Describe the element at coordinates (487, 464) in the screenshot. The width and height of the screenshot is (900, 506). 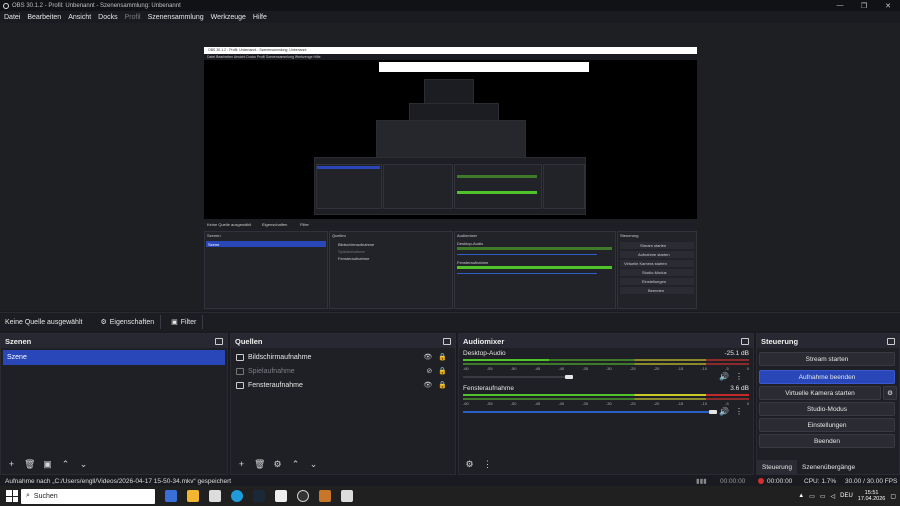
I see `mixer-menu-icon: ⋮` at that location.